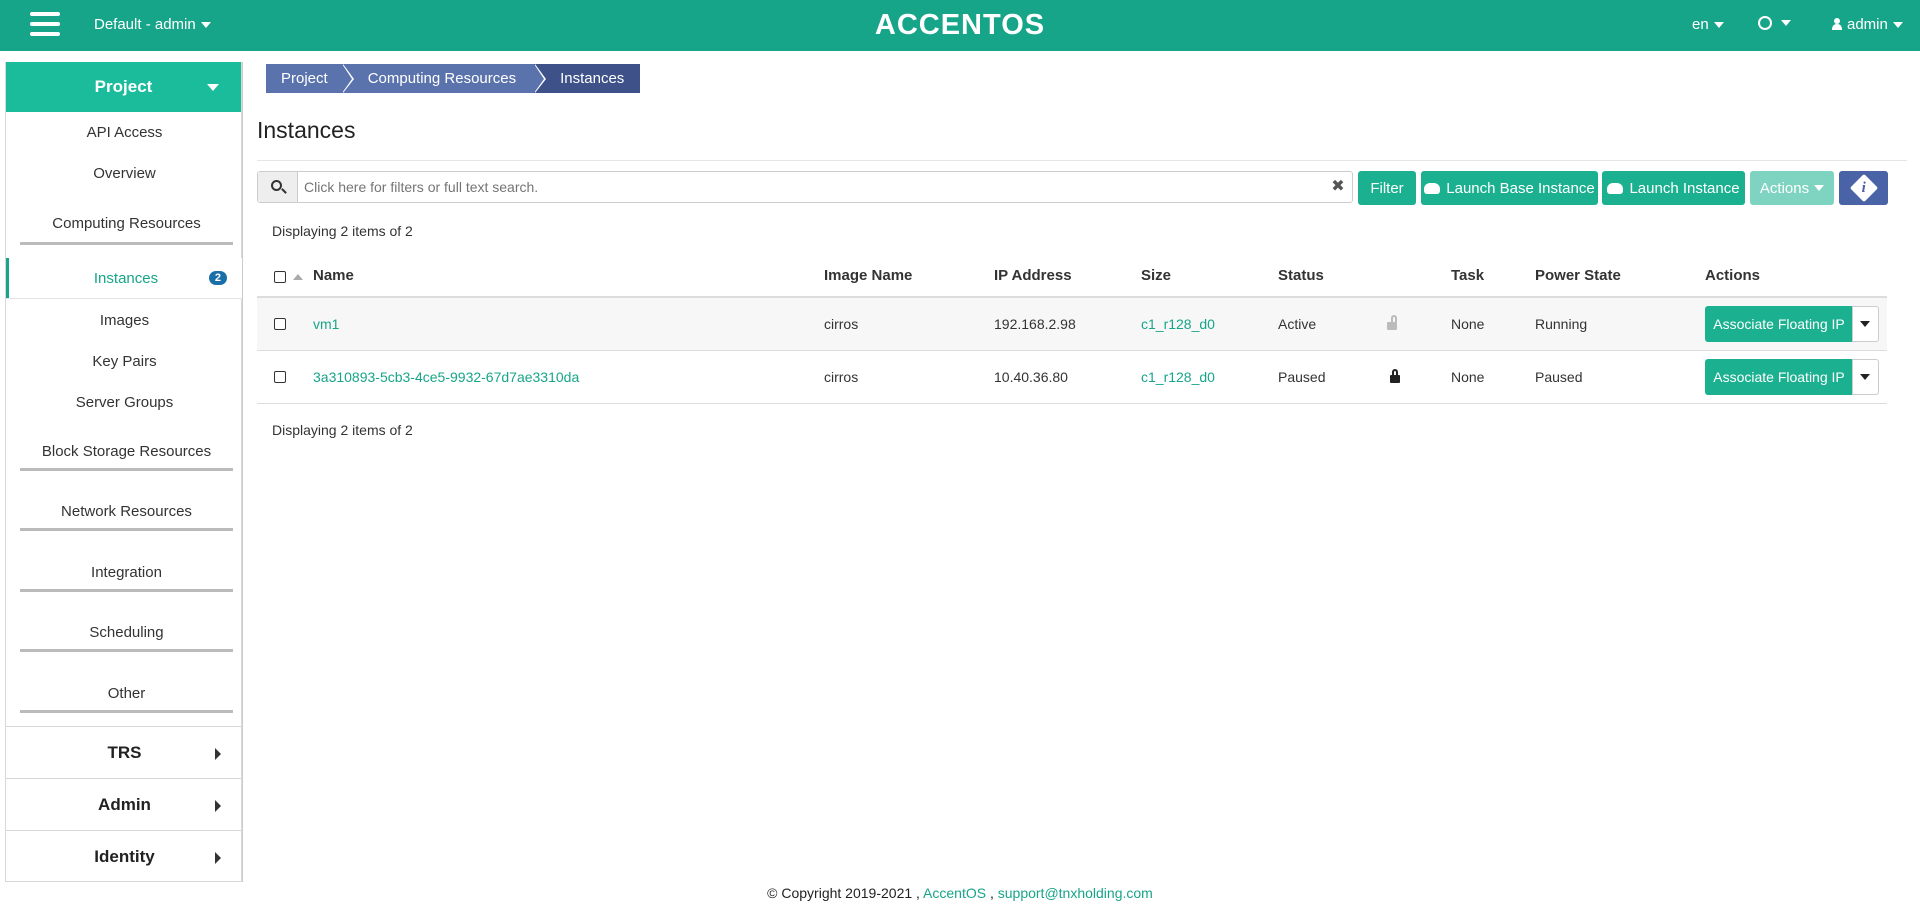  I want to click on support-email-link: support@tnxholding.com, so click(1075, 893).